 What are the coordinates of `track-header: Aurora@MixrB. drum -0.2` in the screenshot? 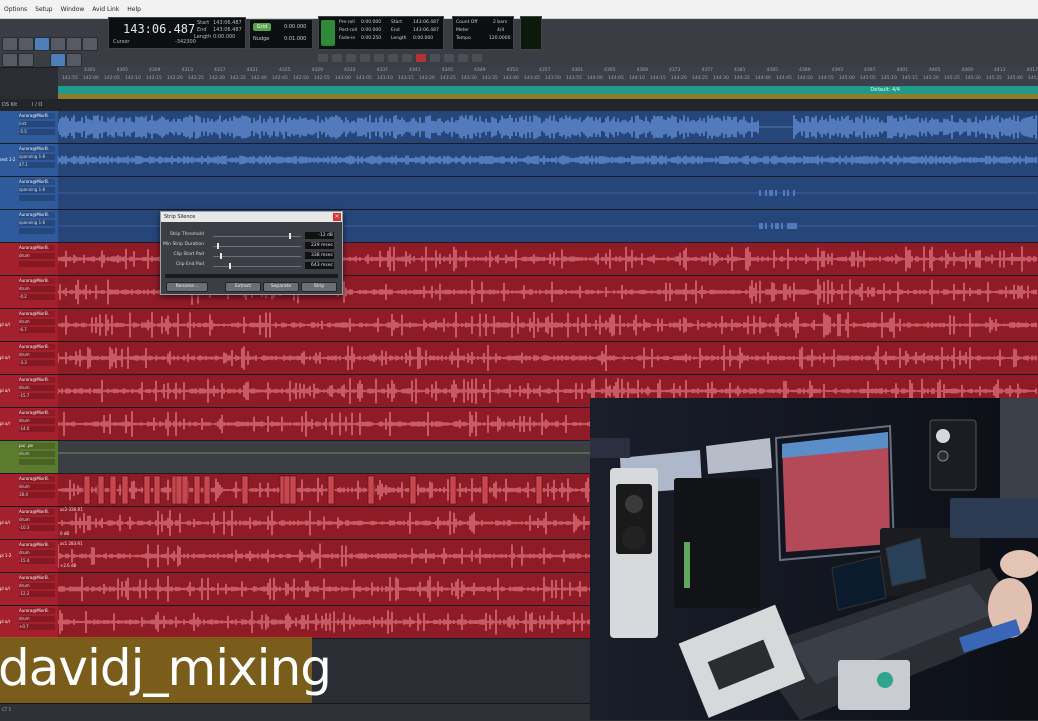 It's located at (29, 292).